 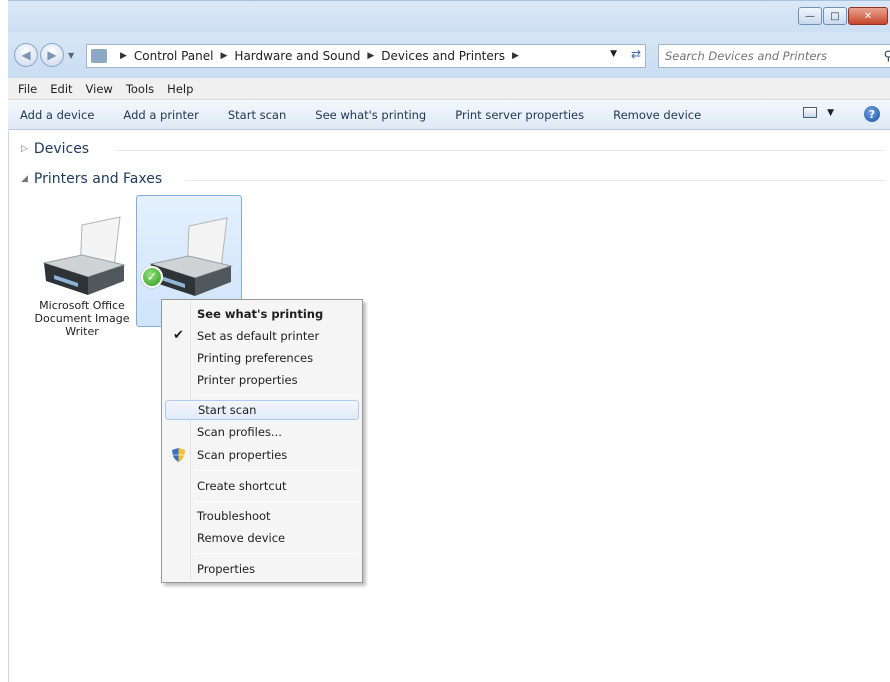 I want to click on menu-item-label: Set as default printer, so click(x=258, y=336).